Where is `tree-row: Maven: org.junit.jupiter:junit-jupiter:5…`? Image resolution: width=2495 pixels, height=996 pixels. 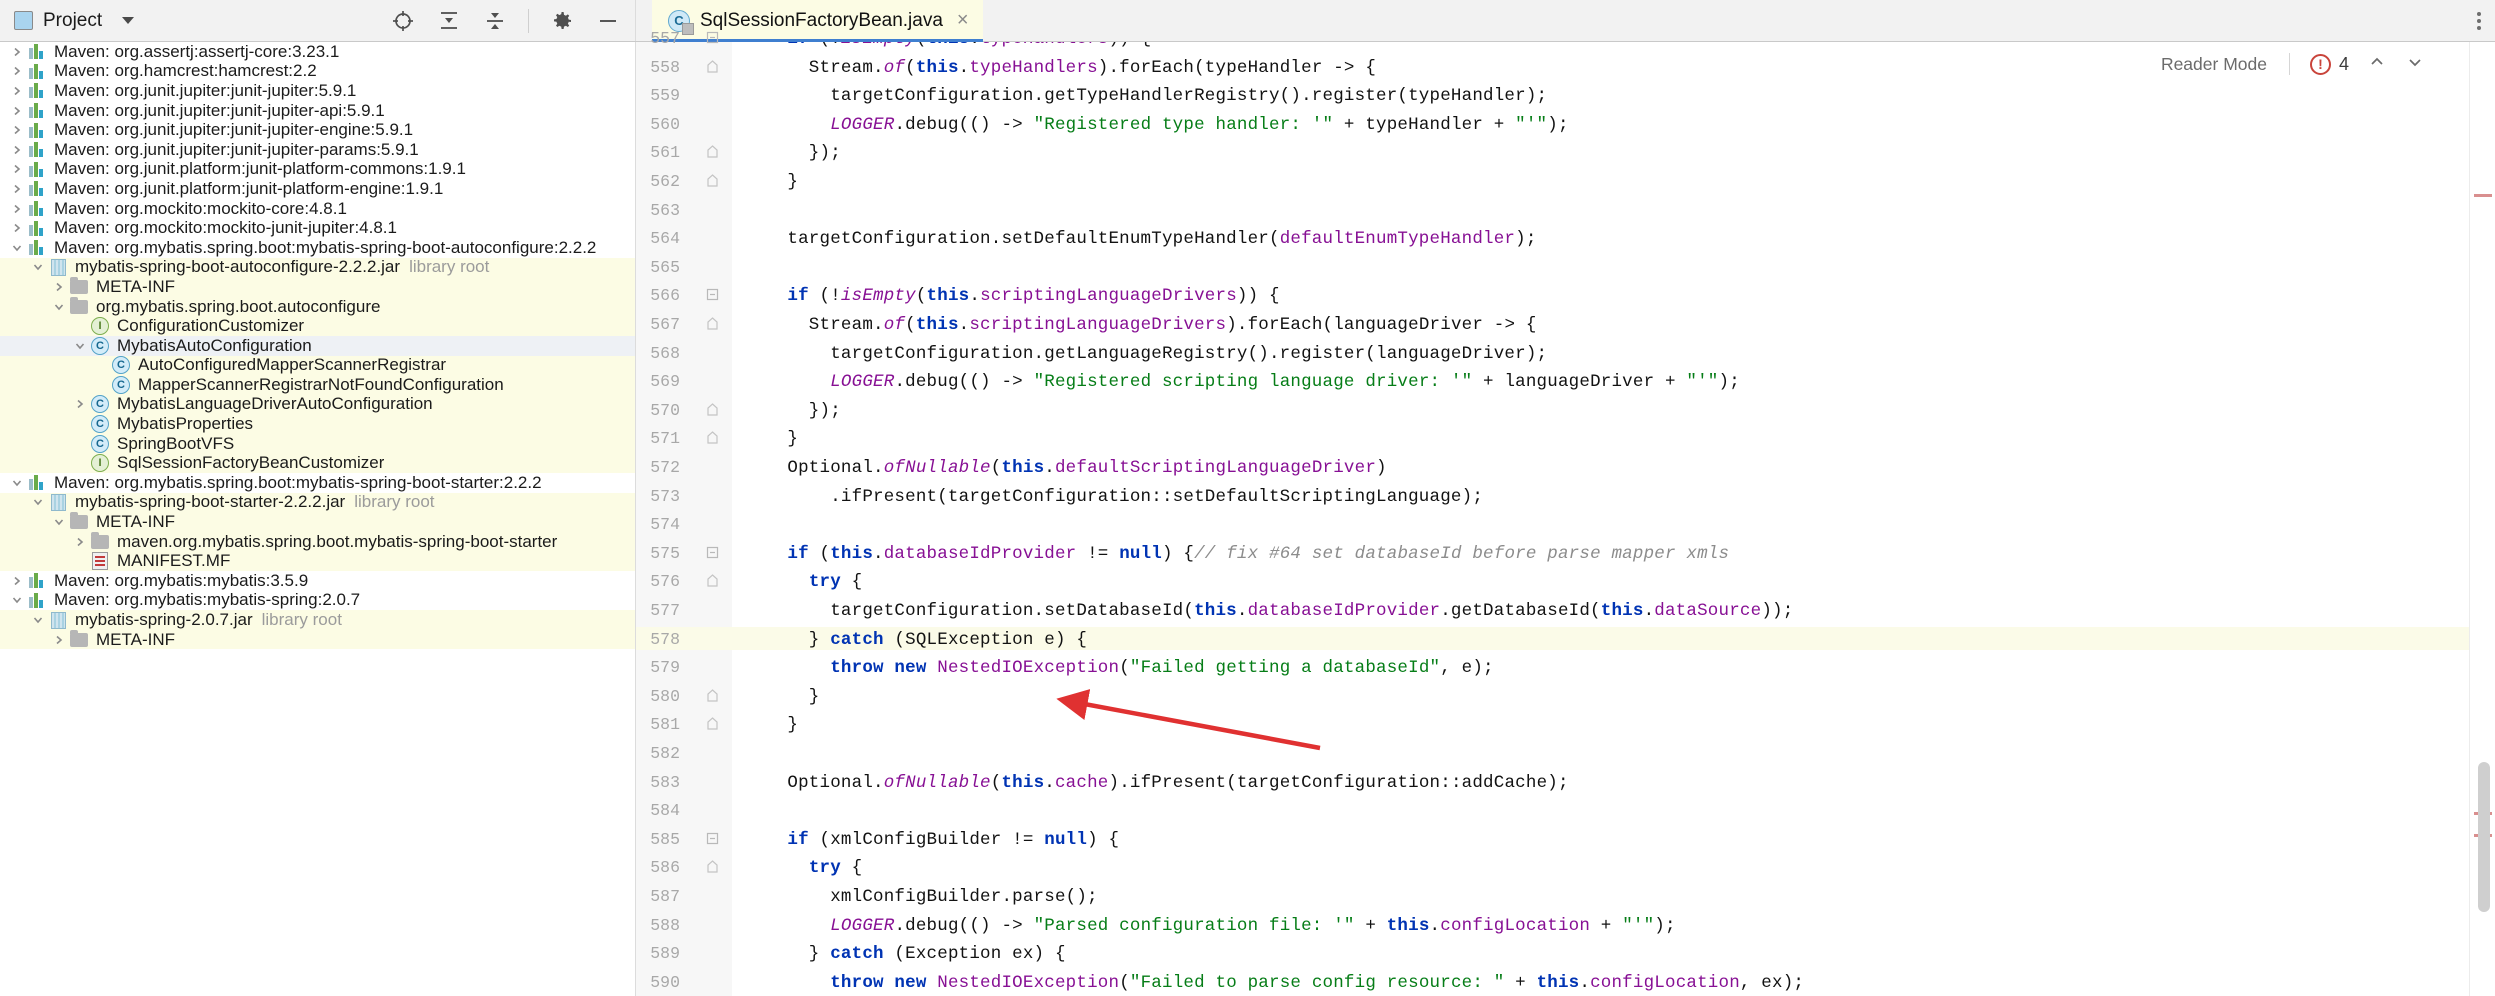
tree-row: Maven: org.junit.jupiter:junit-jupiter:5… is located at coordinates (317, 91).